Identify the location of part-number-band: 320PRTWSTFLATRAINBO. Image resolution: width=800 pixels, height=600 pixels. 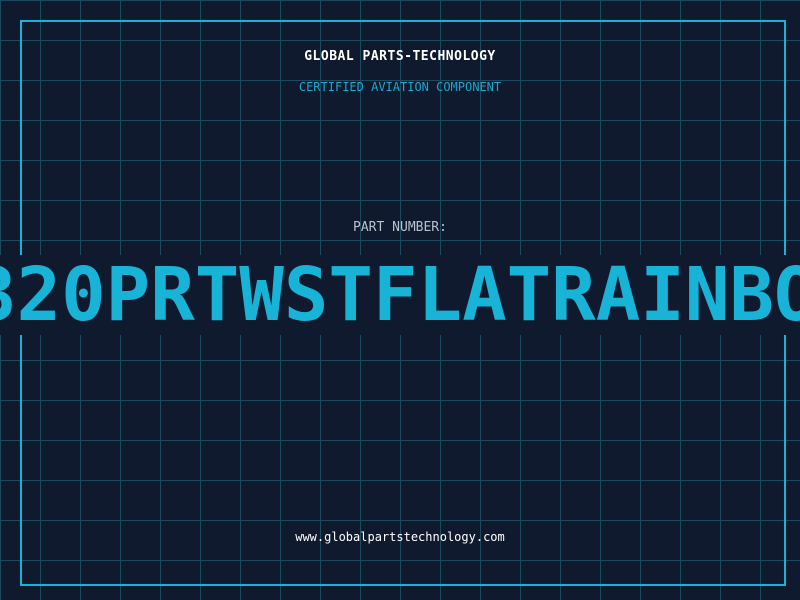
(400, 295).